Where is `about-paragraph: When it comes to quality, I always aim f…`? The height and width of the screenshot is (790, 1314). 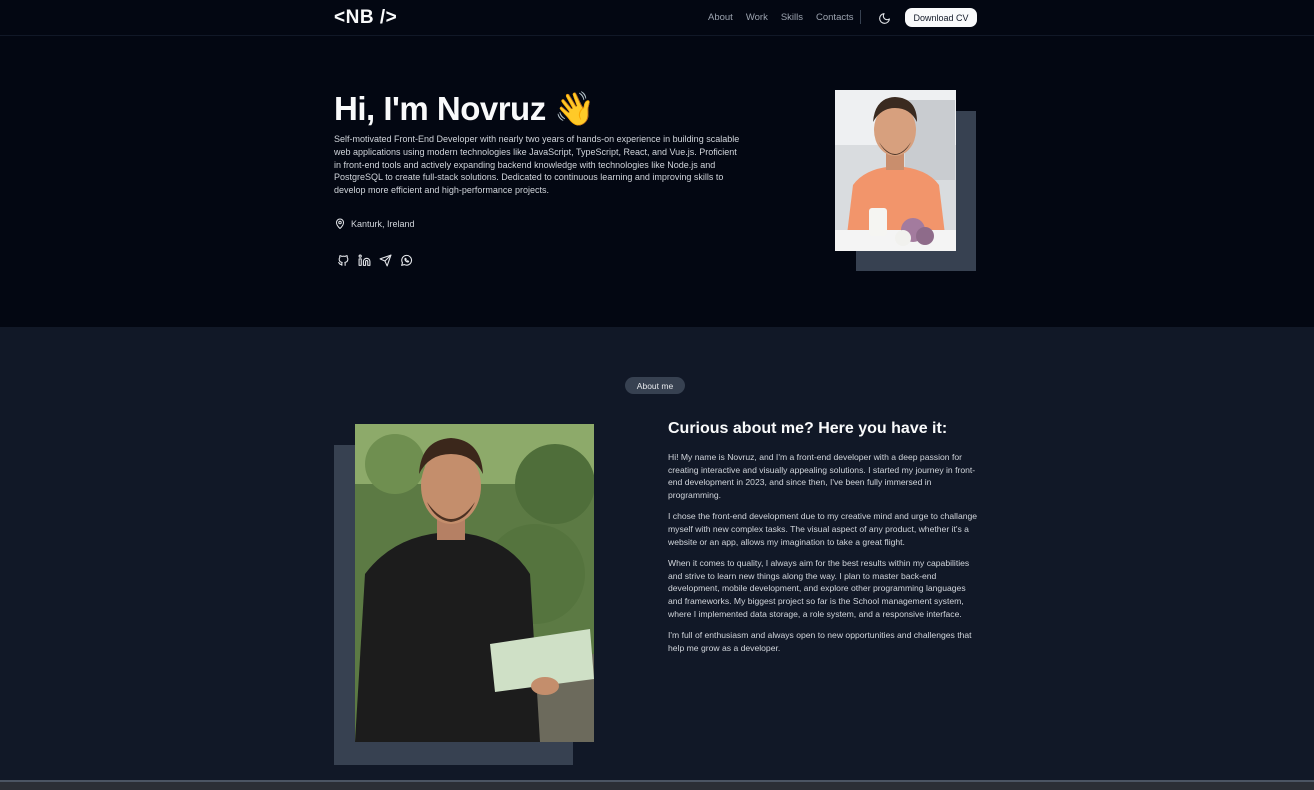 about-paragraph: When it comes to quality, I always aim f… is located at coordinates (819, 588).